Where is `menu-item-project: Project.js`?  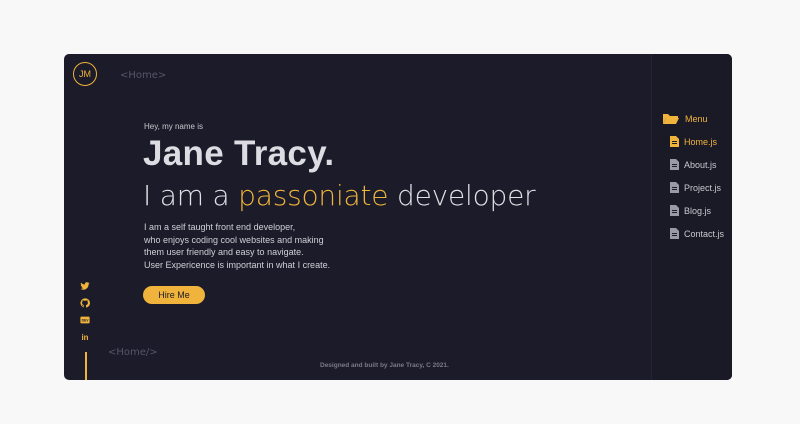 menu-item-project: Project.js is located at coordinates (695, 187).